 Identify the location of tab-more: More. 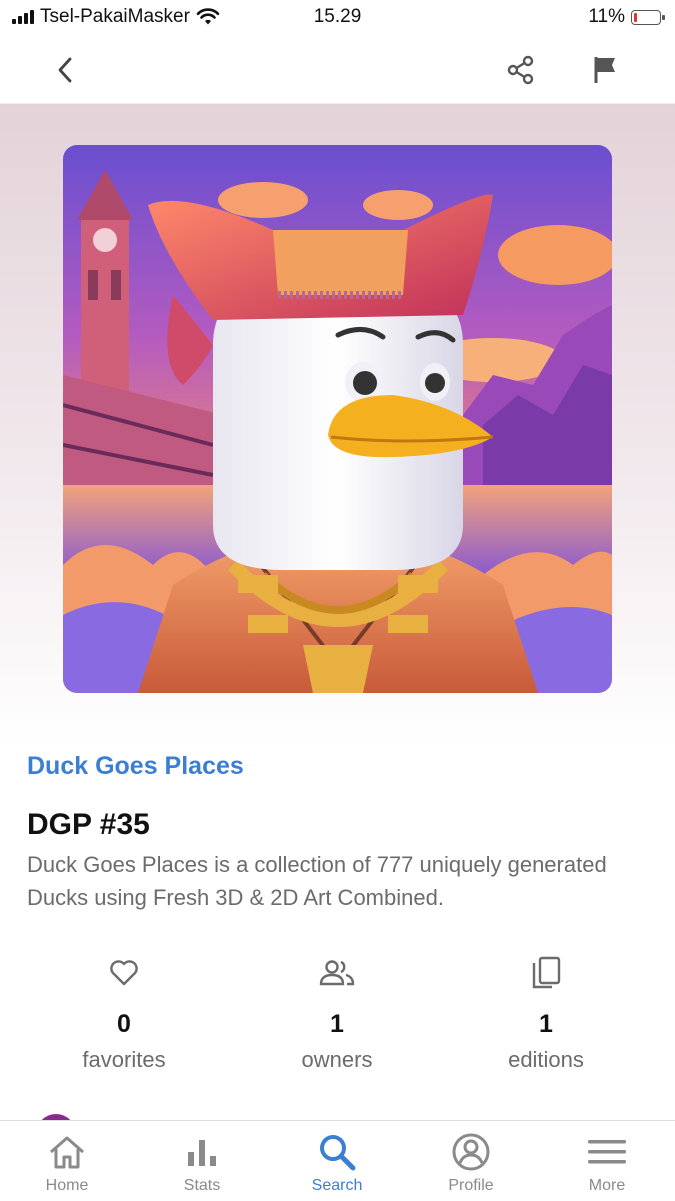
(607, 1161).